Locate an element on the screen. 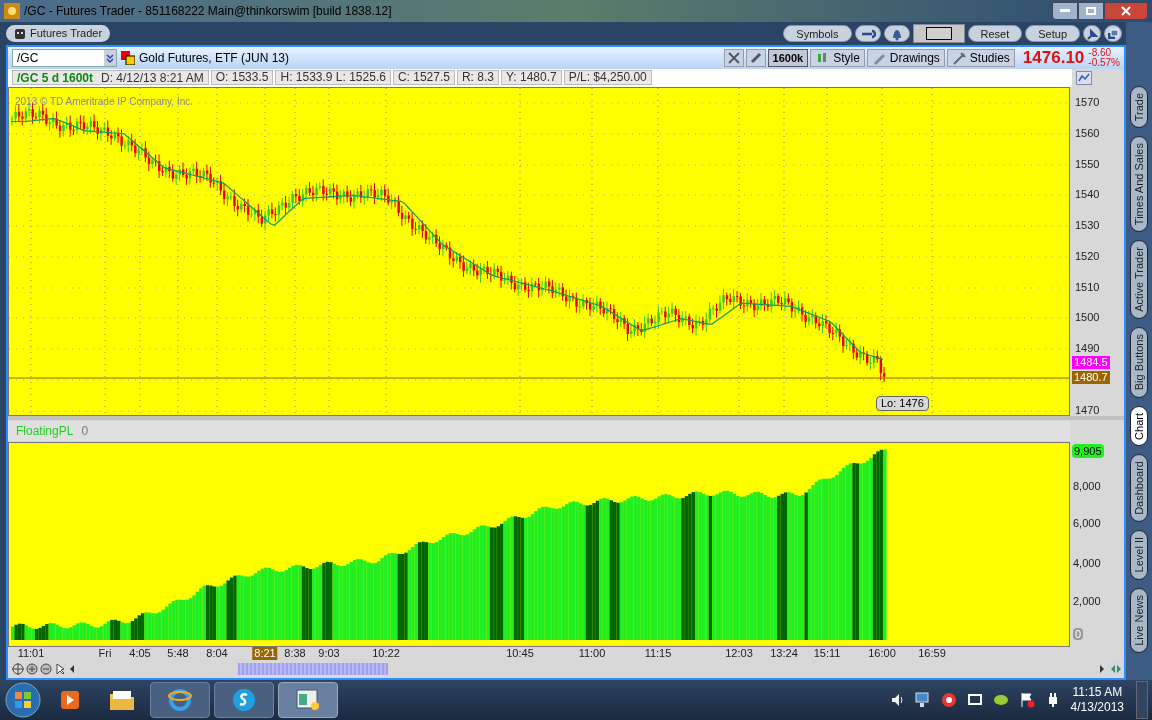 The image size is (1152, 720). info-value: O: 1533.5 is located at coordinates (242, 78).